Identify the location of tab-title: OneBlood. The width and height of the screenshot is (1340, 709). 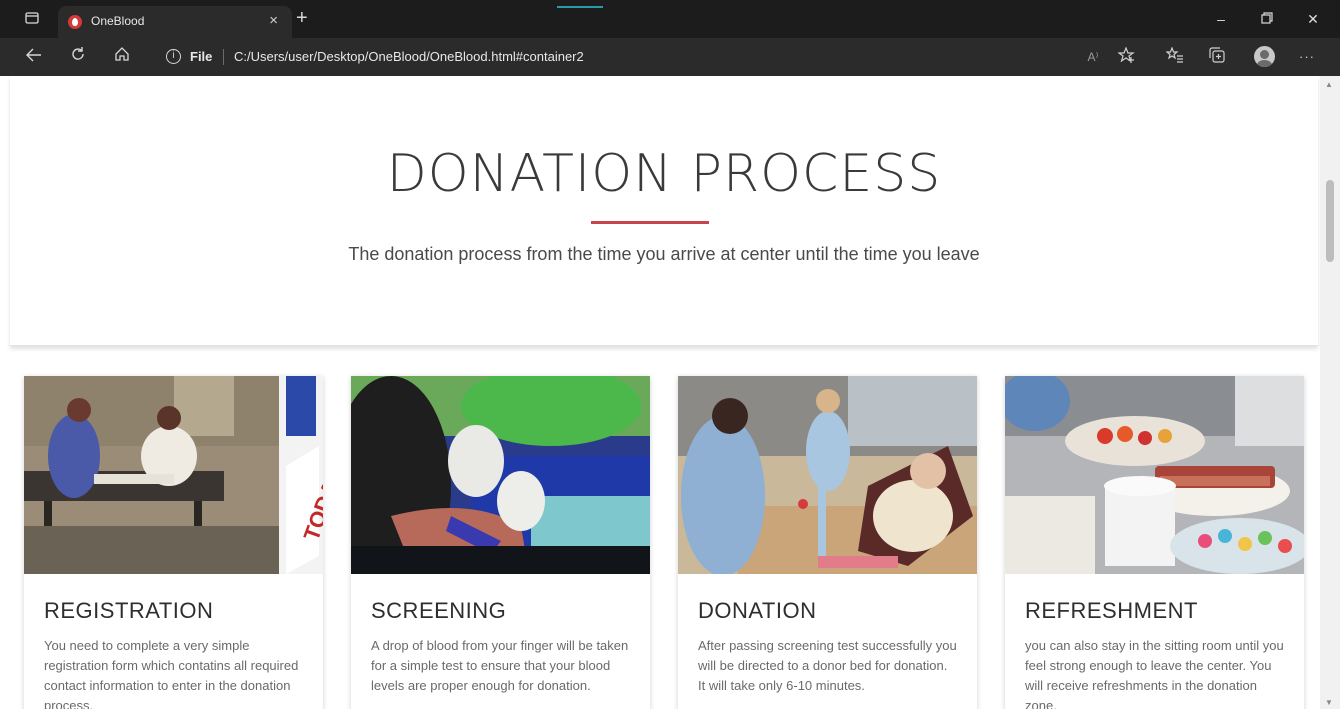
(118, 21).